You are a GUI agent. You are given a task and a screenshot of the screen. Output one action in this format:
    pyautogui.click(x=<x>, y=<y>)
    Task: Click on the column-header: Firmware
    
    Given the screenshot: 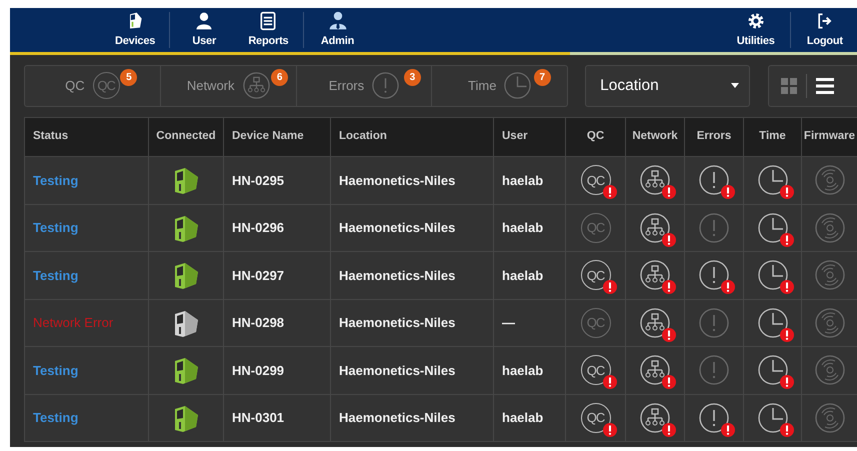 What is the action you would take?
    pyautogui.click(x=829, y=137)
    